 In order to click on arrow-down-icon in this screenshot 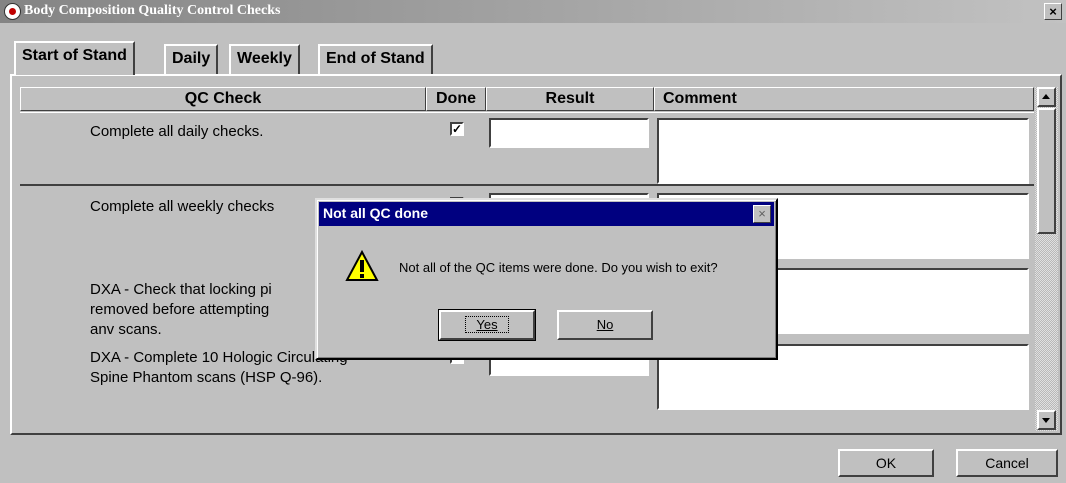, I will do `click(1046, 420)`.